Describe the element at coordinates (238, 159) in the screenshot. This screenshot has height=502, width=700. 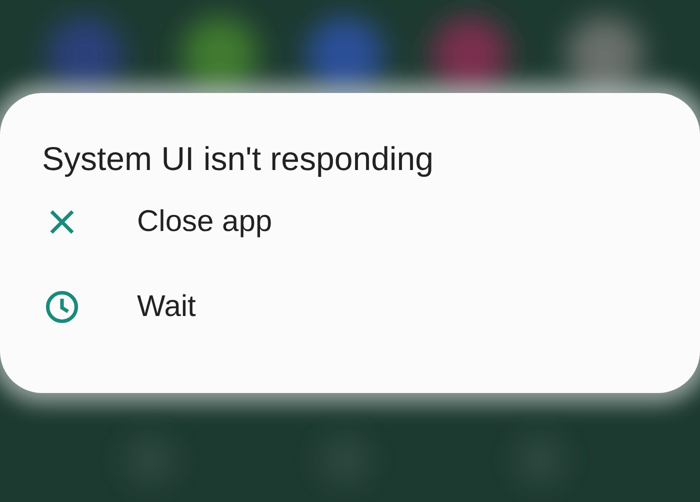
I see `dialog-title: System UI isn't responding` at that location.